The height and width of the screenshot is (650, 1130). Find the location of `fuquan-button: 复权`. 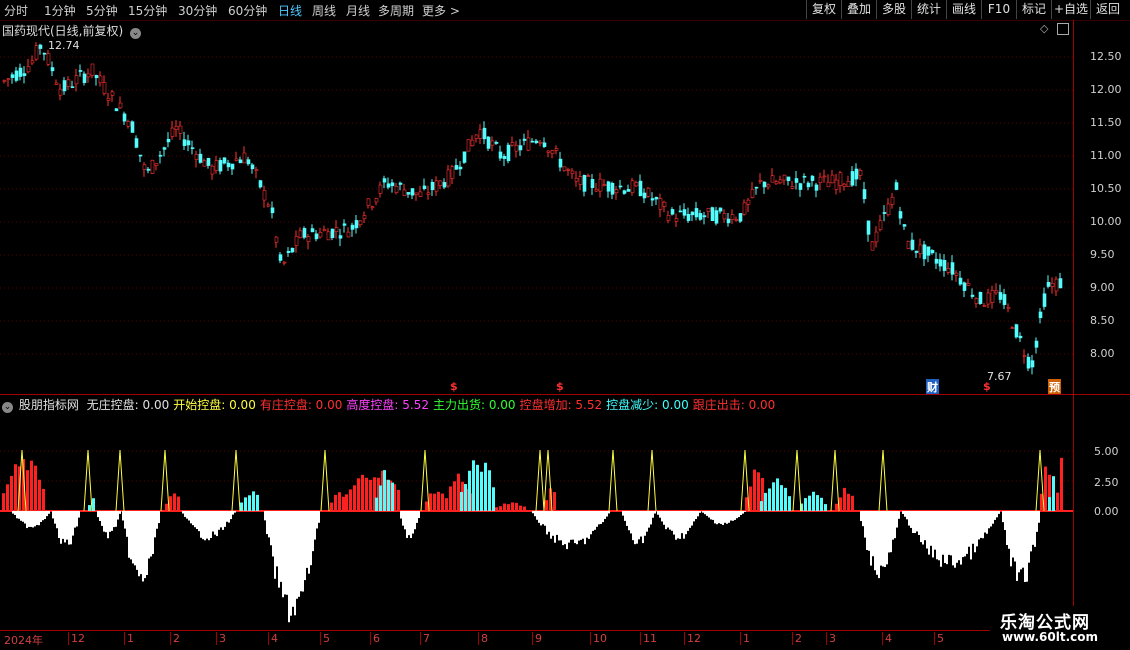

fuquan-button: 复权 is located at coordinates (823, 9).